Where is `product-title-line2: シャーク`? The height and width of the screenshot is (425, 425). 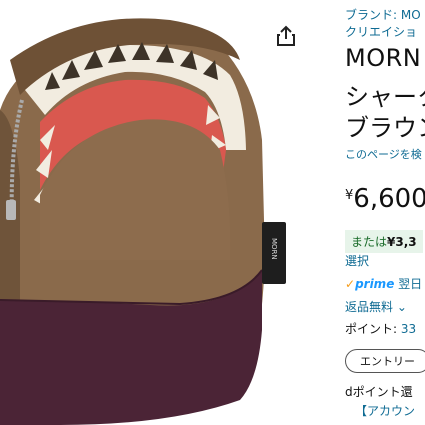
product-title-line2: シャーク is located at coordinates (385, 97).